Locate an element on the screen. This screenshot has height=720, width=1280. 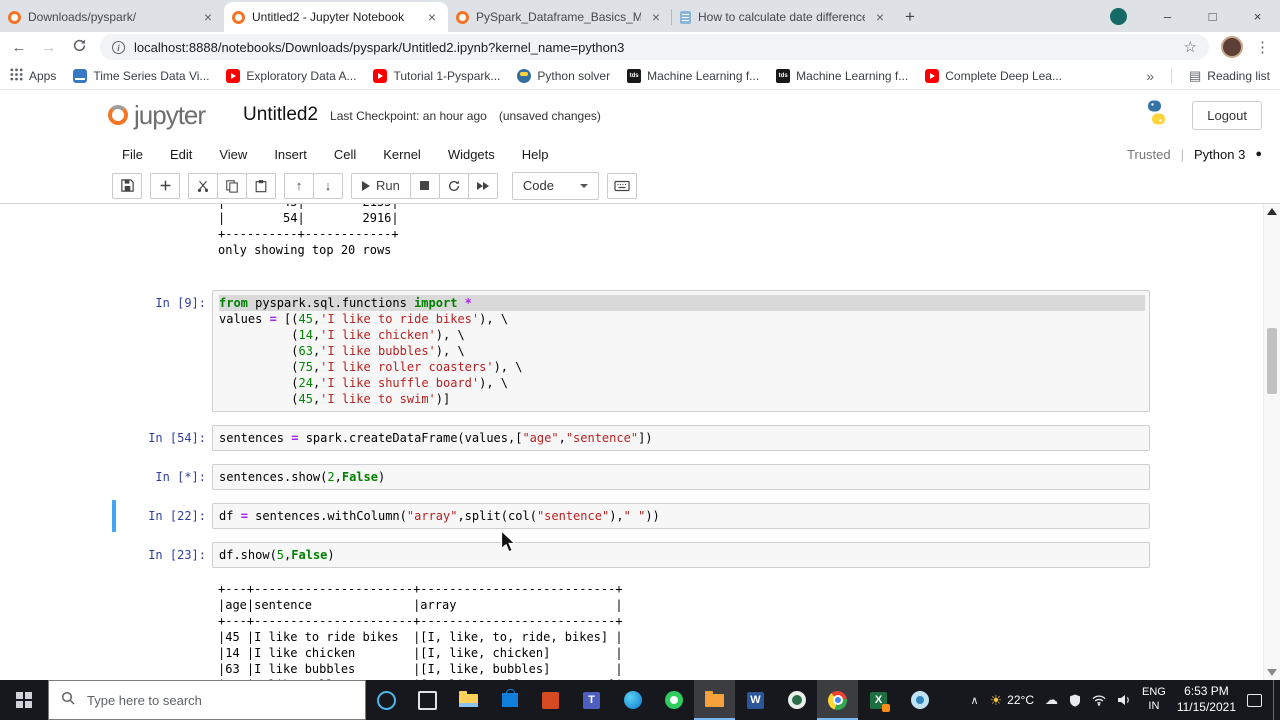
browser-menu-icon: ⋮ is located at coordinates (1262, 47).